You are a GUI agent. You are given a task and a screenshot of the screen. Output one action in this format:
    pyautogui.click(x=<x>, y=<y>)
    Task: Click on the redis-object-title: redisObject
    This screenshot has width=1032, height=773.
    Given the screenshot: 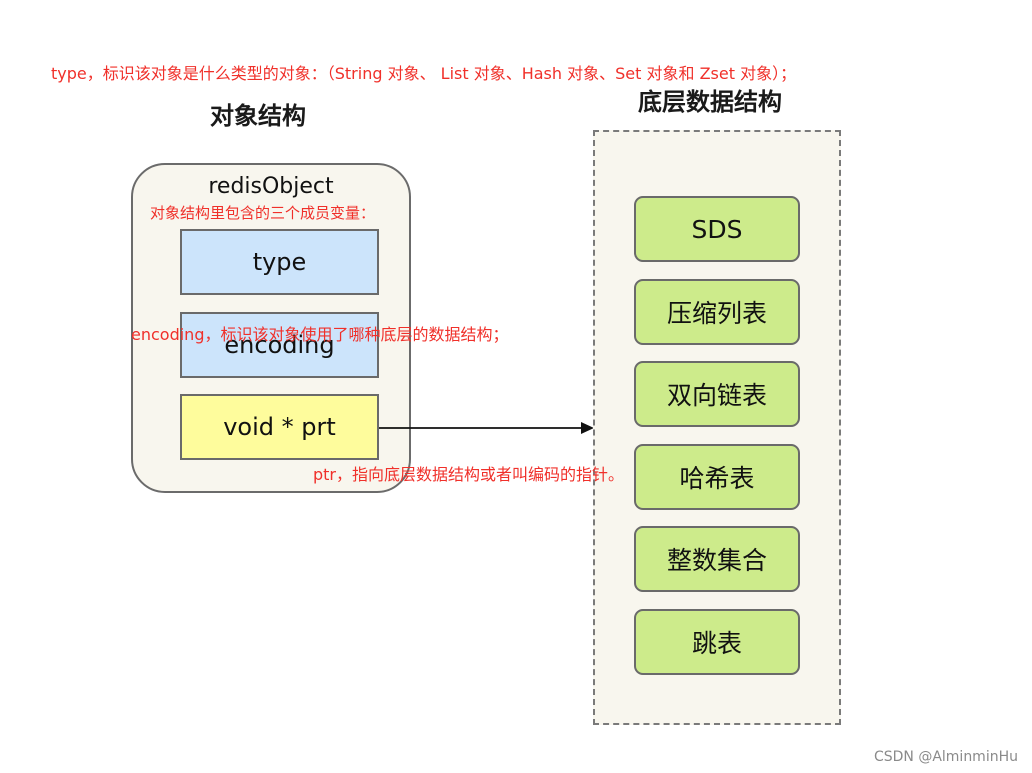 What is the action you would take?
    pyautogui.click(x=271, y=186)
    